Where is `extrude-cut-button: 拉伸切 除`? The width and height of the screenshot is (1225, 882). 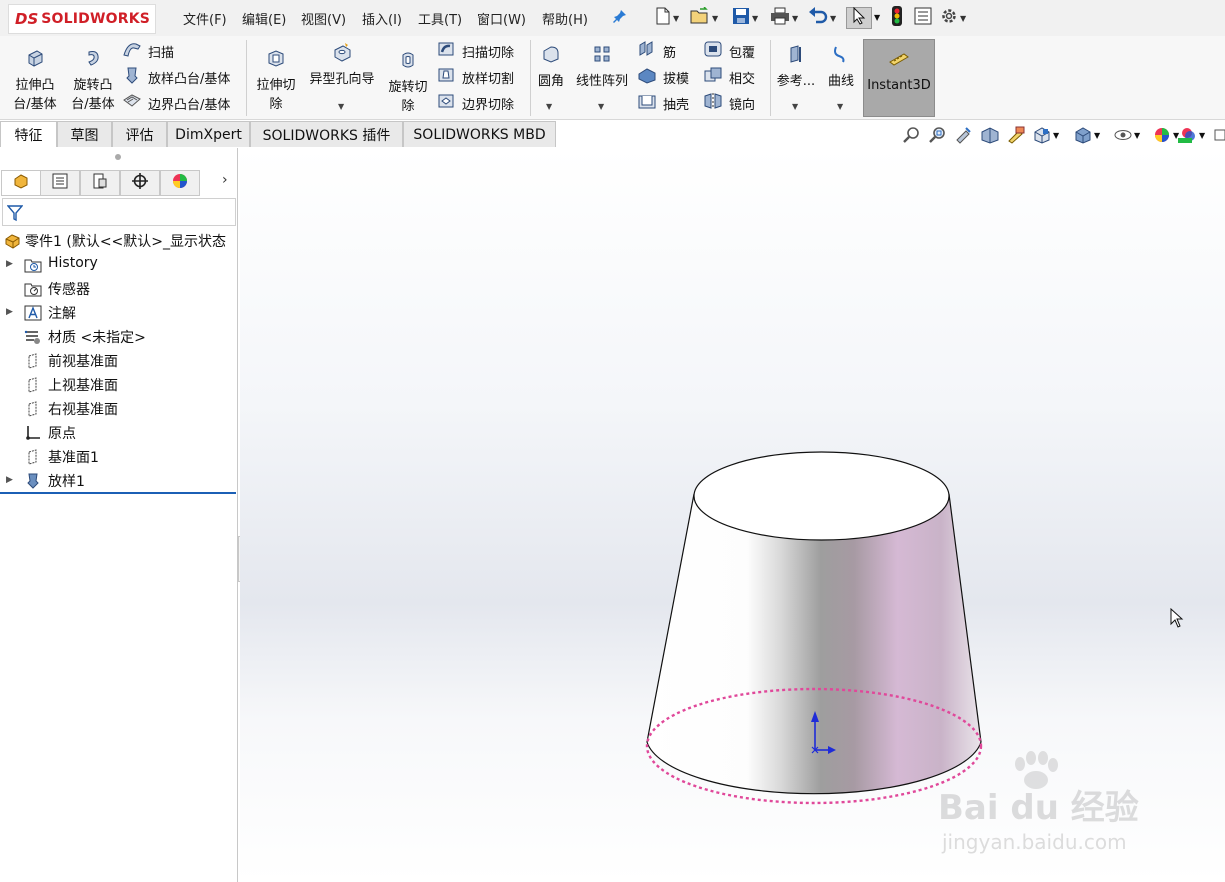 extrude-cut-button: 拉伸切 除 is located at coordinates (276, 81).